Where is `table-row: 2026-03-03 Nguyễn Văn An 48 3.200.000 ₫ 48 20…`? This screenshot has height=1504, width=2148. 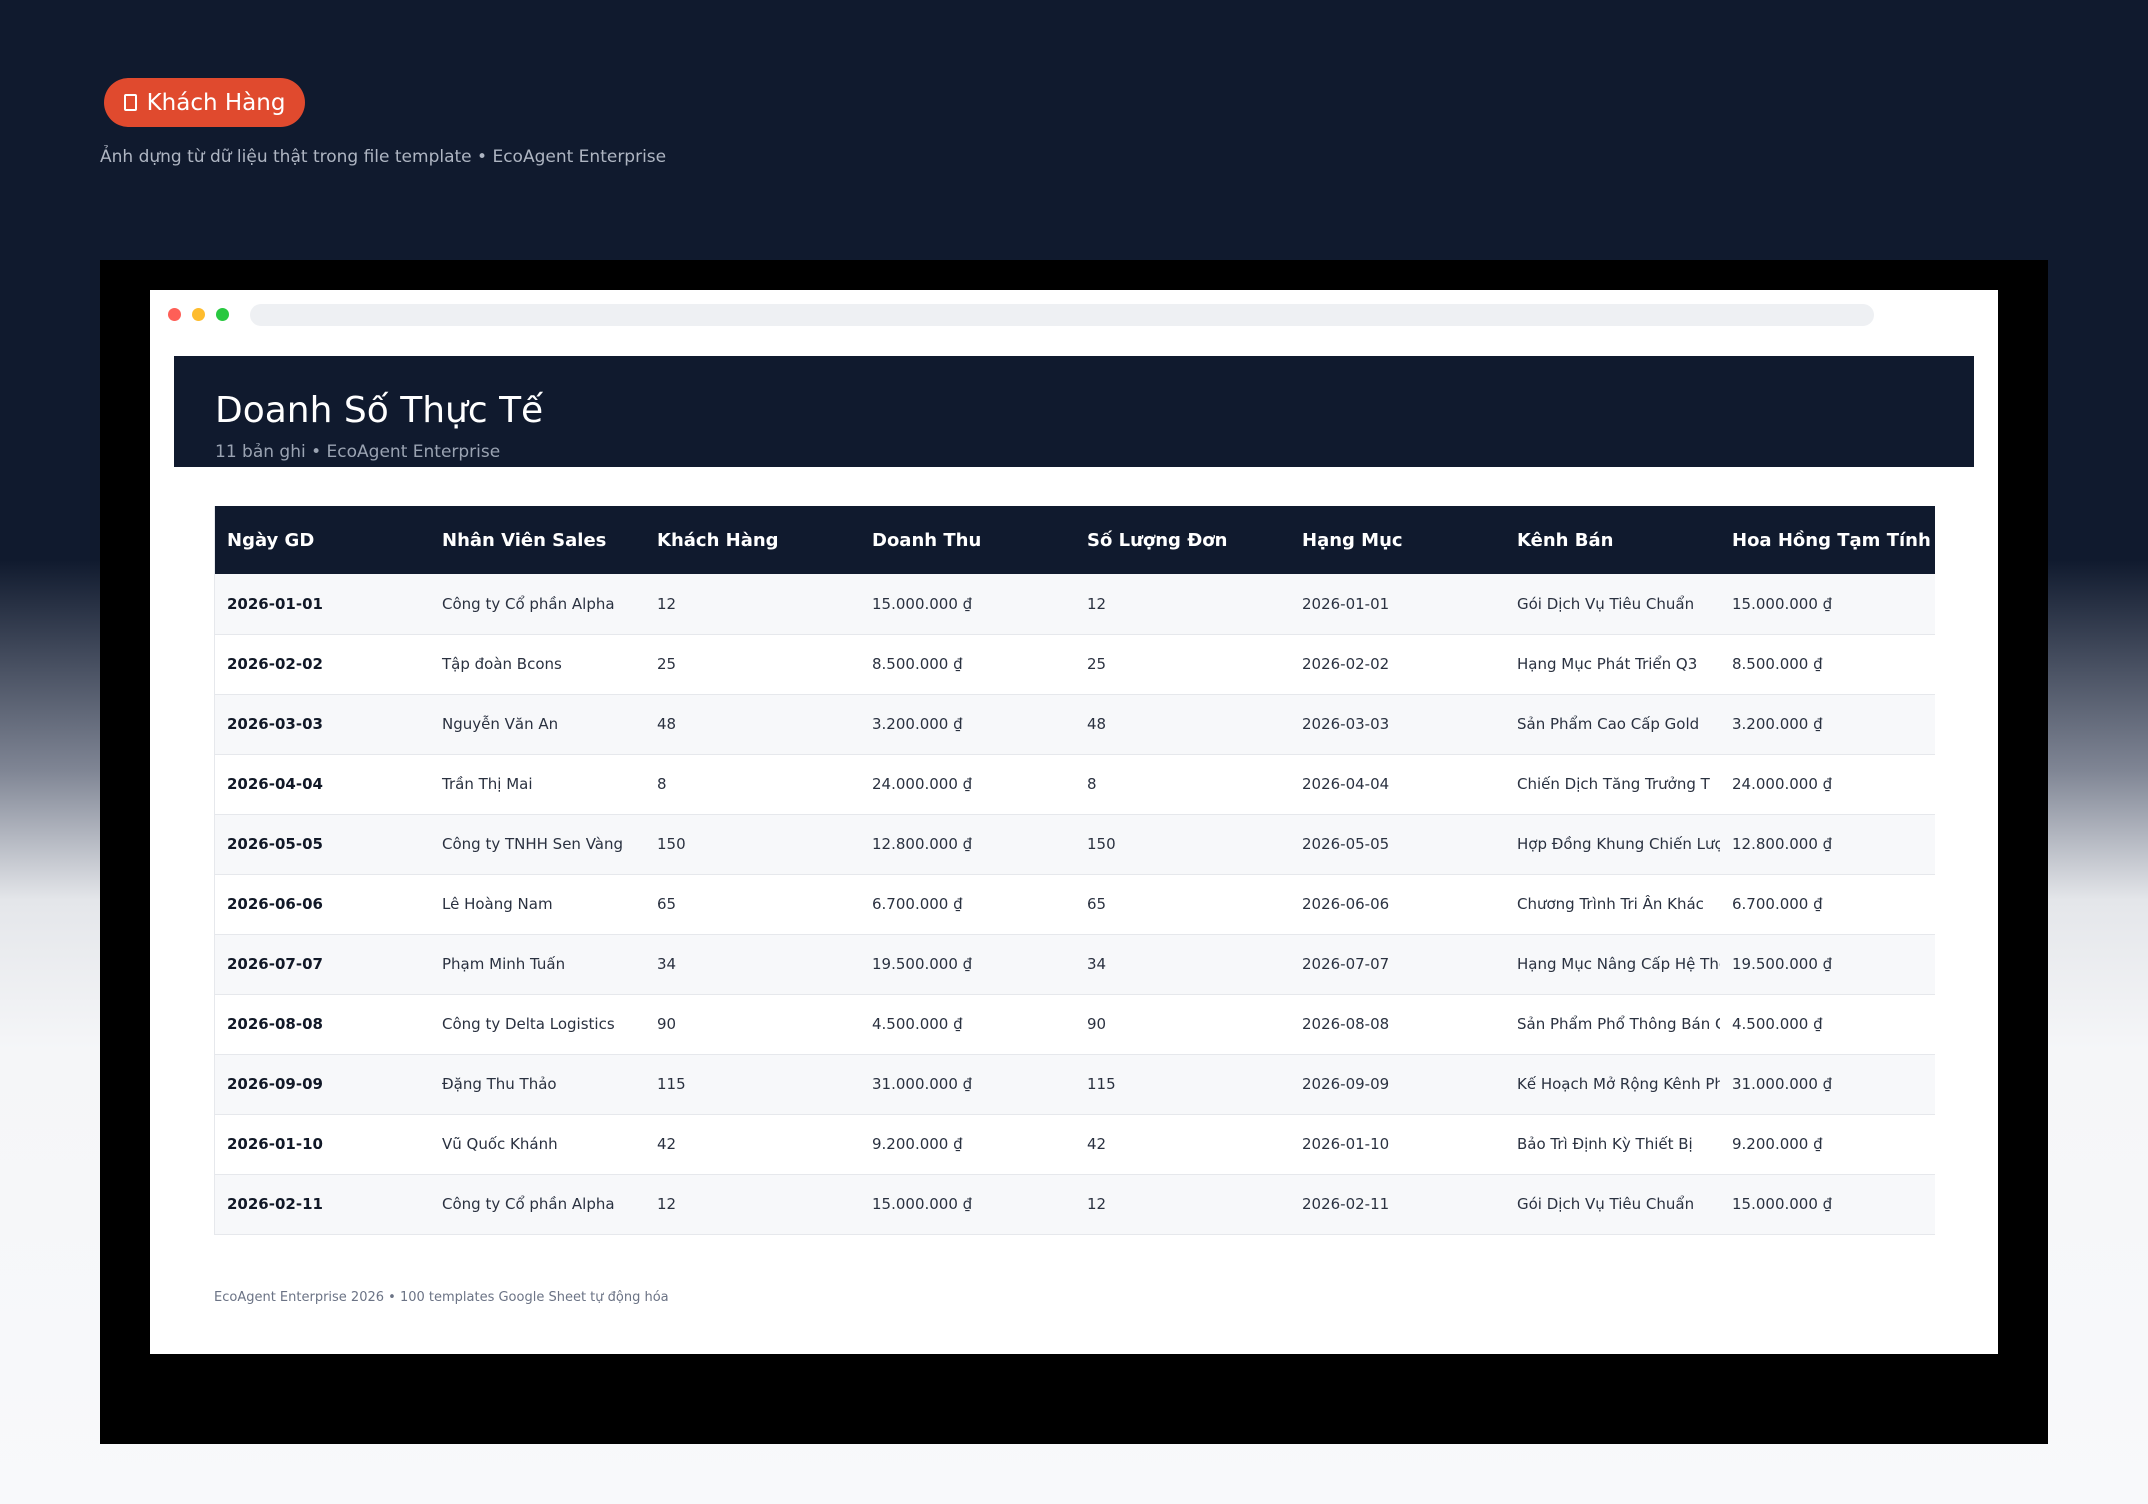 table-row: 2026-03-03 Nguyễn Văn An 48 3.200.000 ₫ 48 20… is located at coordinates (1075, 724).